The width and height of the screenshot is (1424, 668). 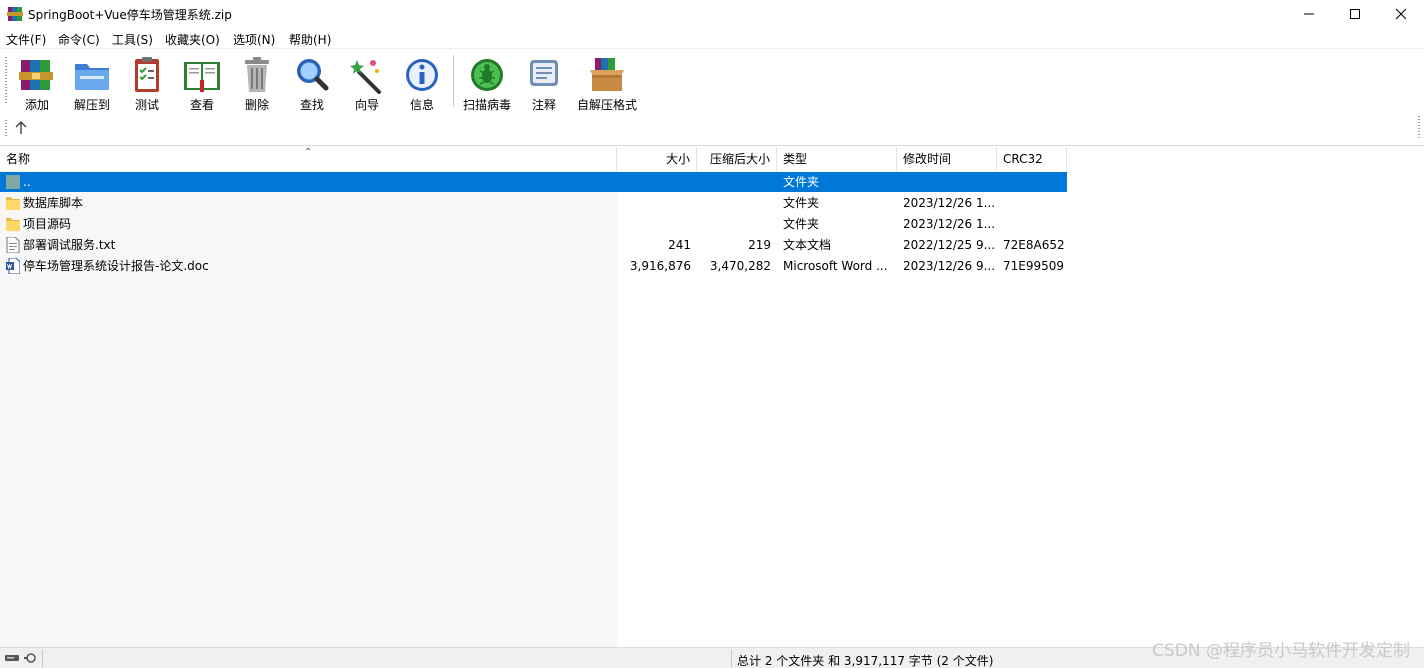 What do you see at coordinates (6, 129) in the screenshot?
I see `path-bar-grip` at bounding box center [6, 129].